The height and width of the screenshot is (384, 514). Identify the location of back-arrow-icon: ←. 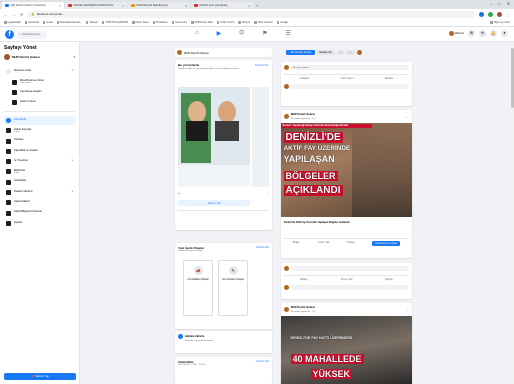
(6, 14).